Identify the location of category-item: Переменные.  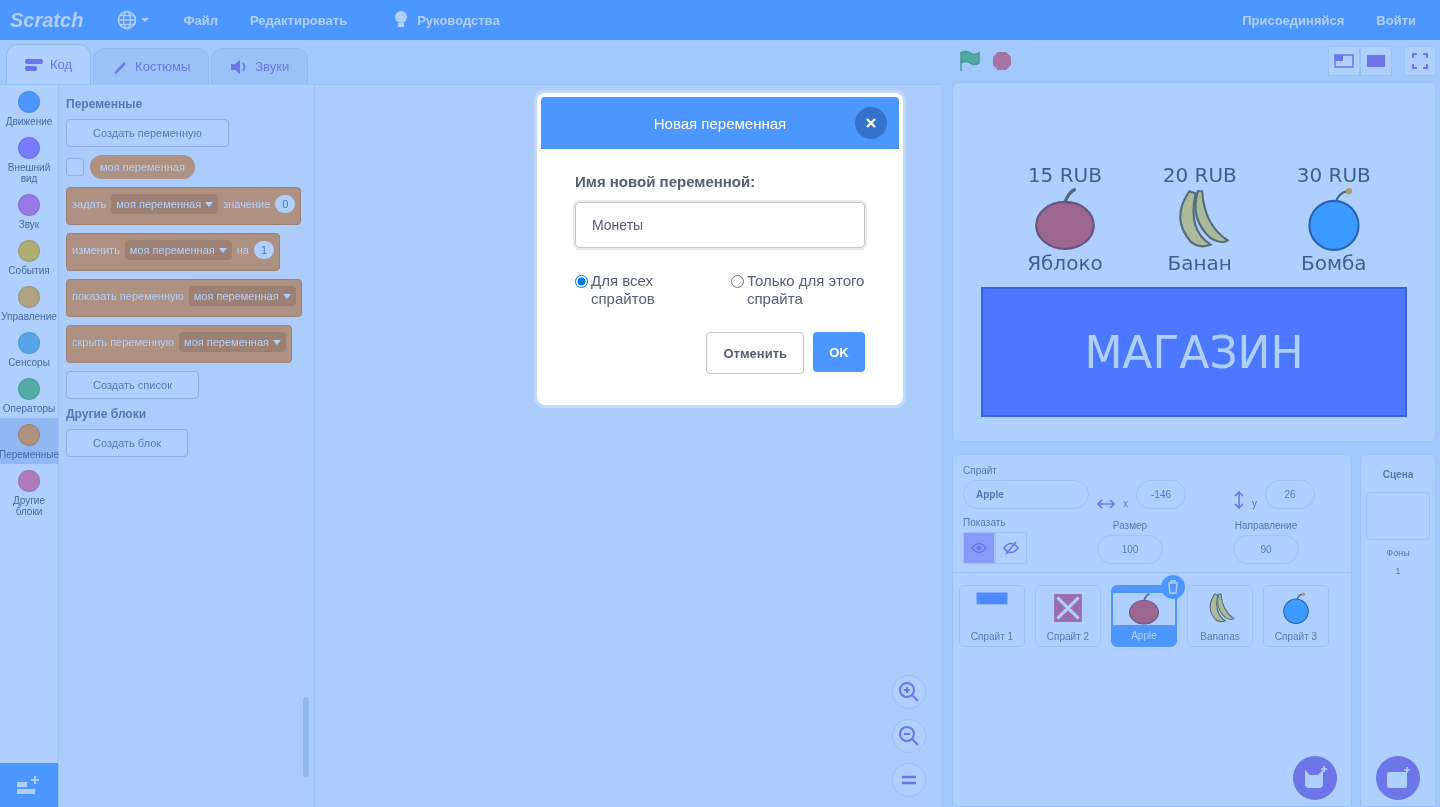
(29, 441).